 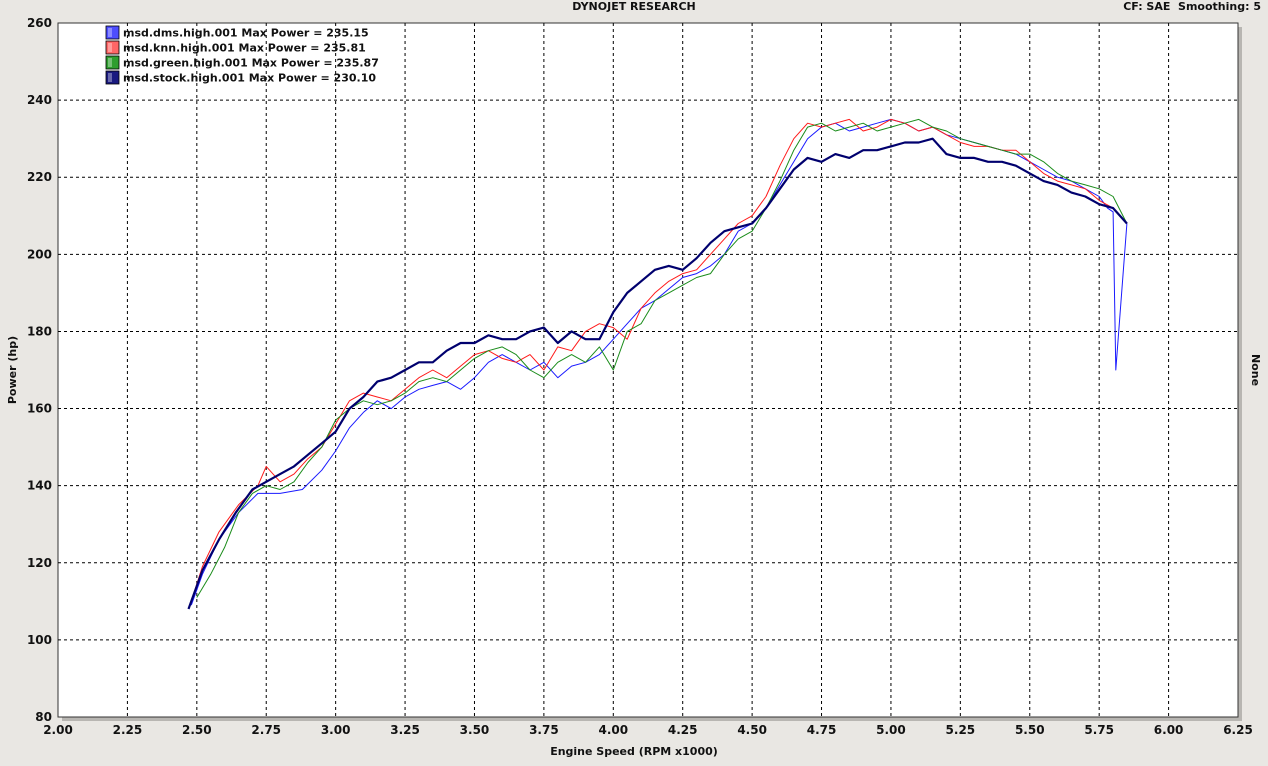 What do you see at coordinates (1030, 730) in the screenshot?
I see `x-tick-label: 5.50` at bounding box center [1030, 730].